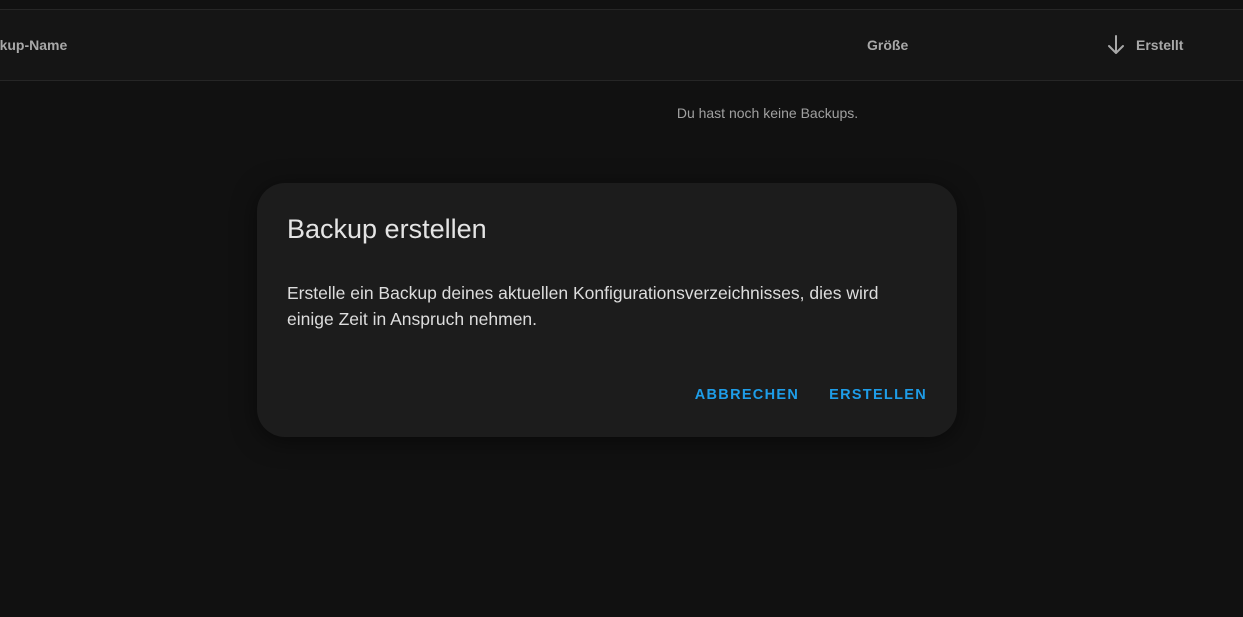 The width and height of the screenshot is (1243, 617). I want to click on empty-state-message: Du hast noch keine Backups., so click(767, 113).